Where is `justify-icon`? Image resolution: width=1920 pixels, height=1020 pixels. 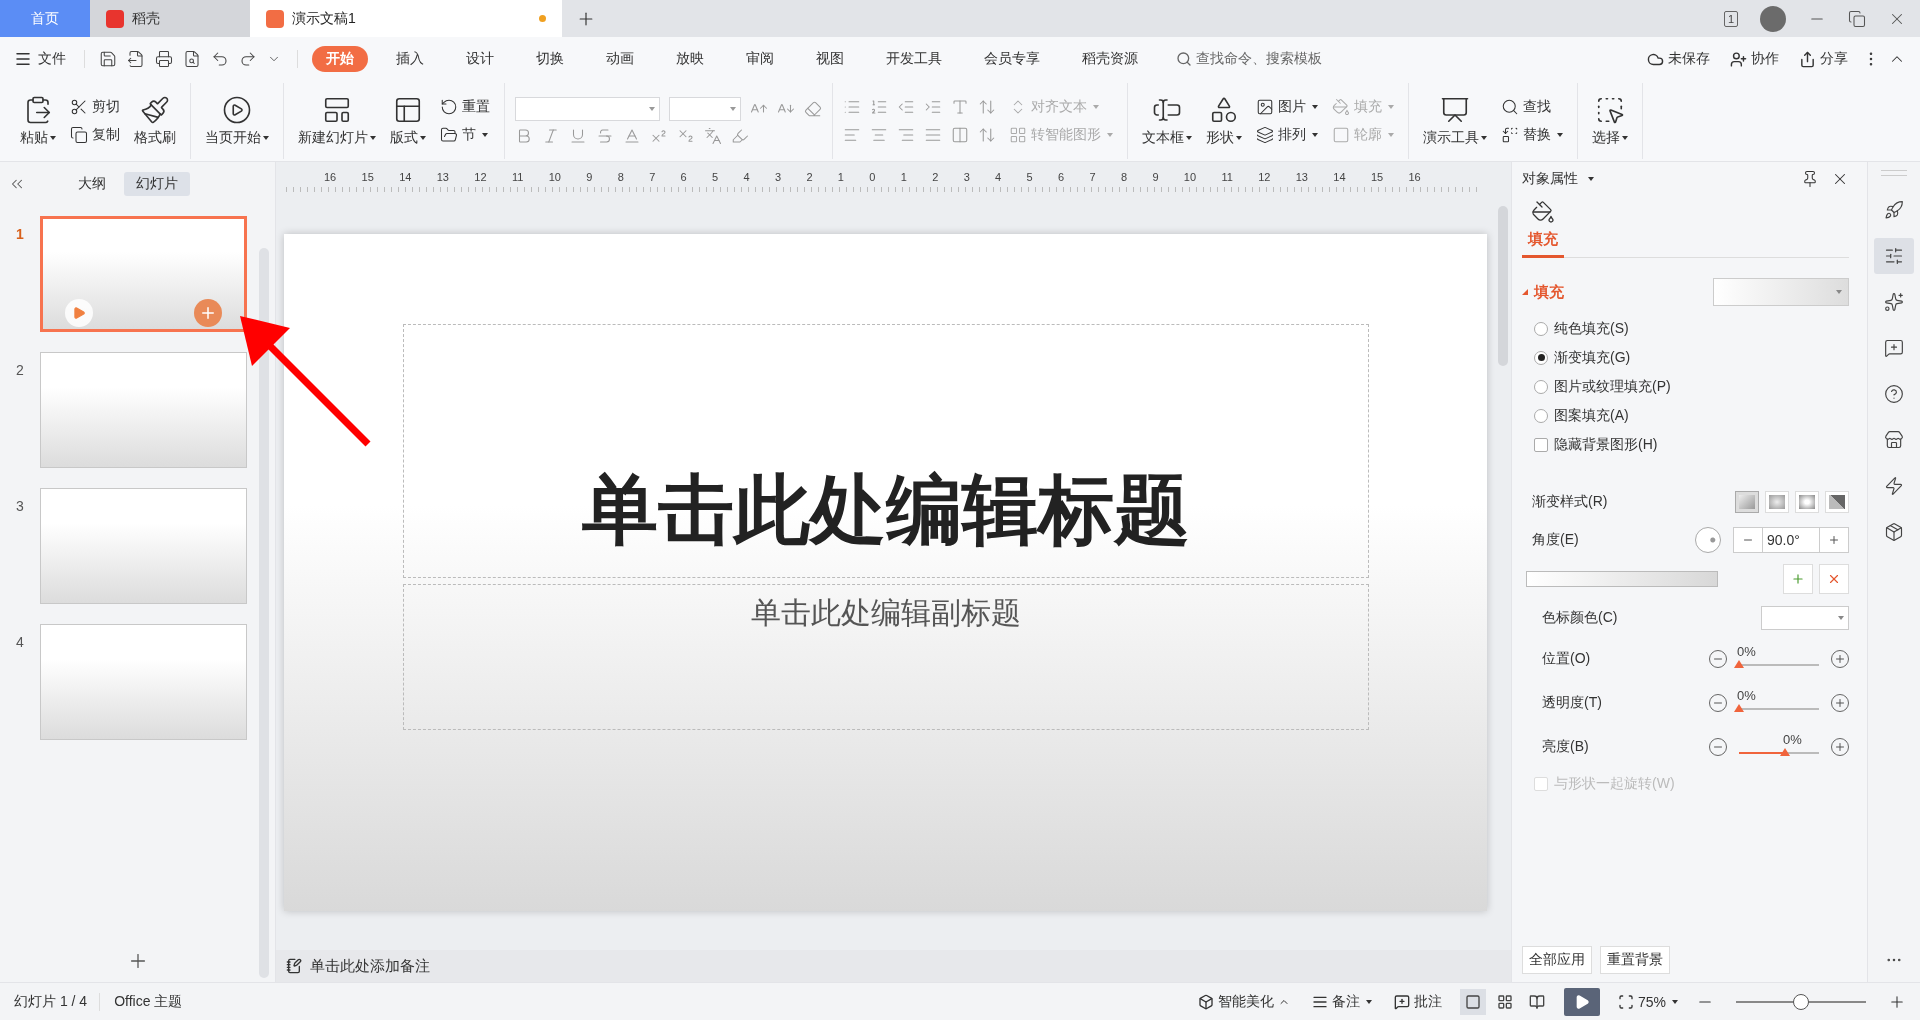
justify-icon is located at coordinates (933, 135).